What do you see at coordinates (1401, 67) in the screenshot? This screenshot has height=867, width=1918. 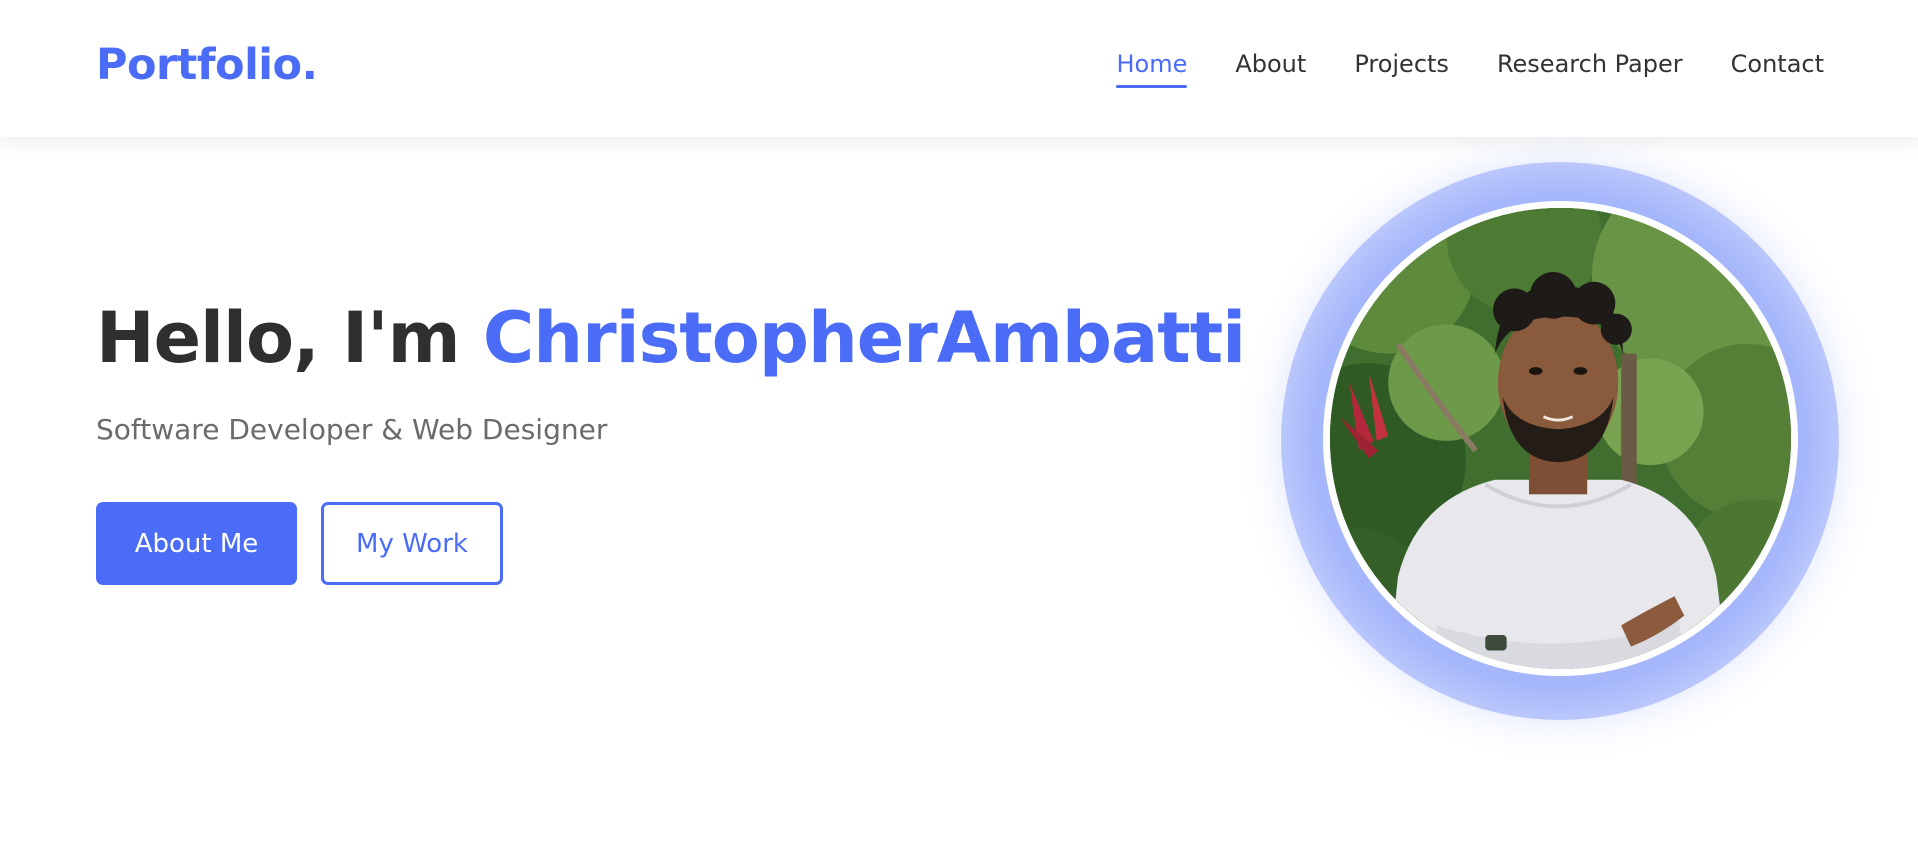 I see `nav-link-projects: Projects` at bounding box center [1401, 67].